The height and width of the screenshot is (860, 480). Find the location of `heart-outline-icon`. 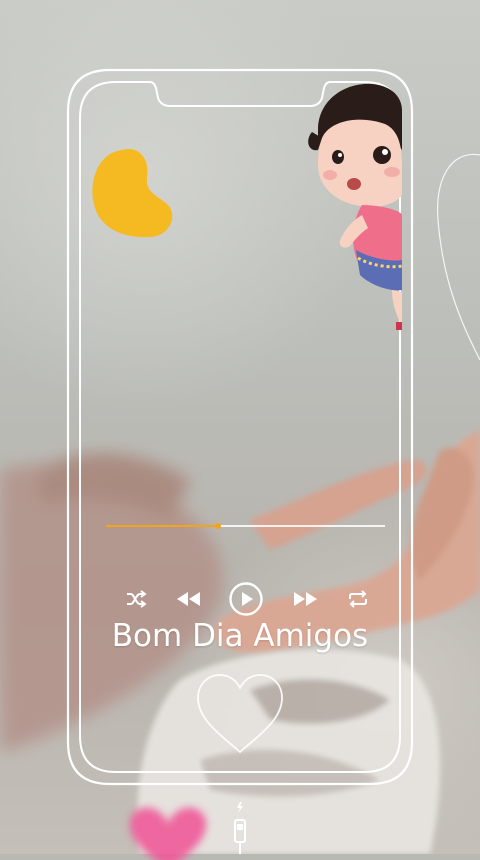

heart-outline-icon is located at coordinates (240, 714).